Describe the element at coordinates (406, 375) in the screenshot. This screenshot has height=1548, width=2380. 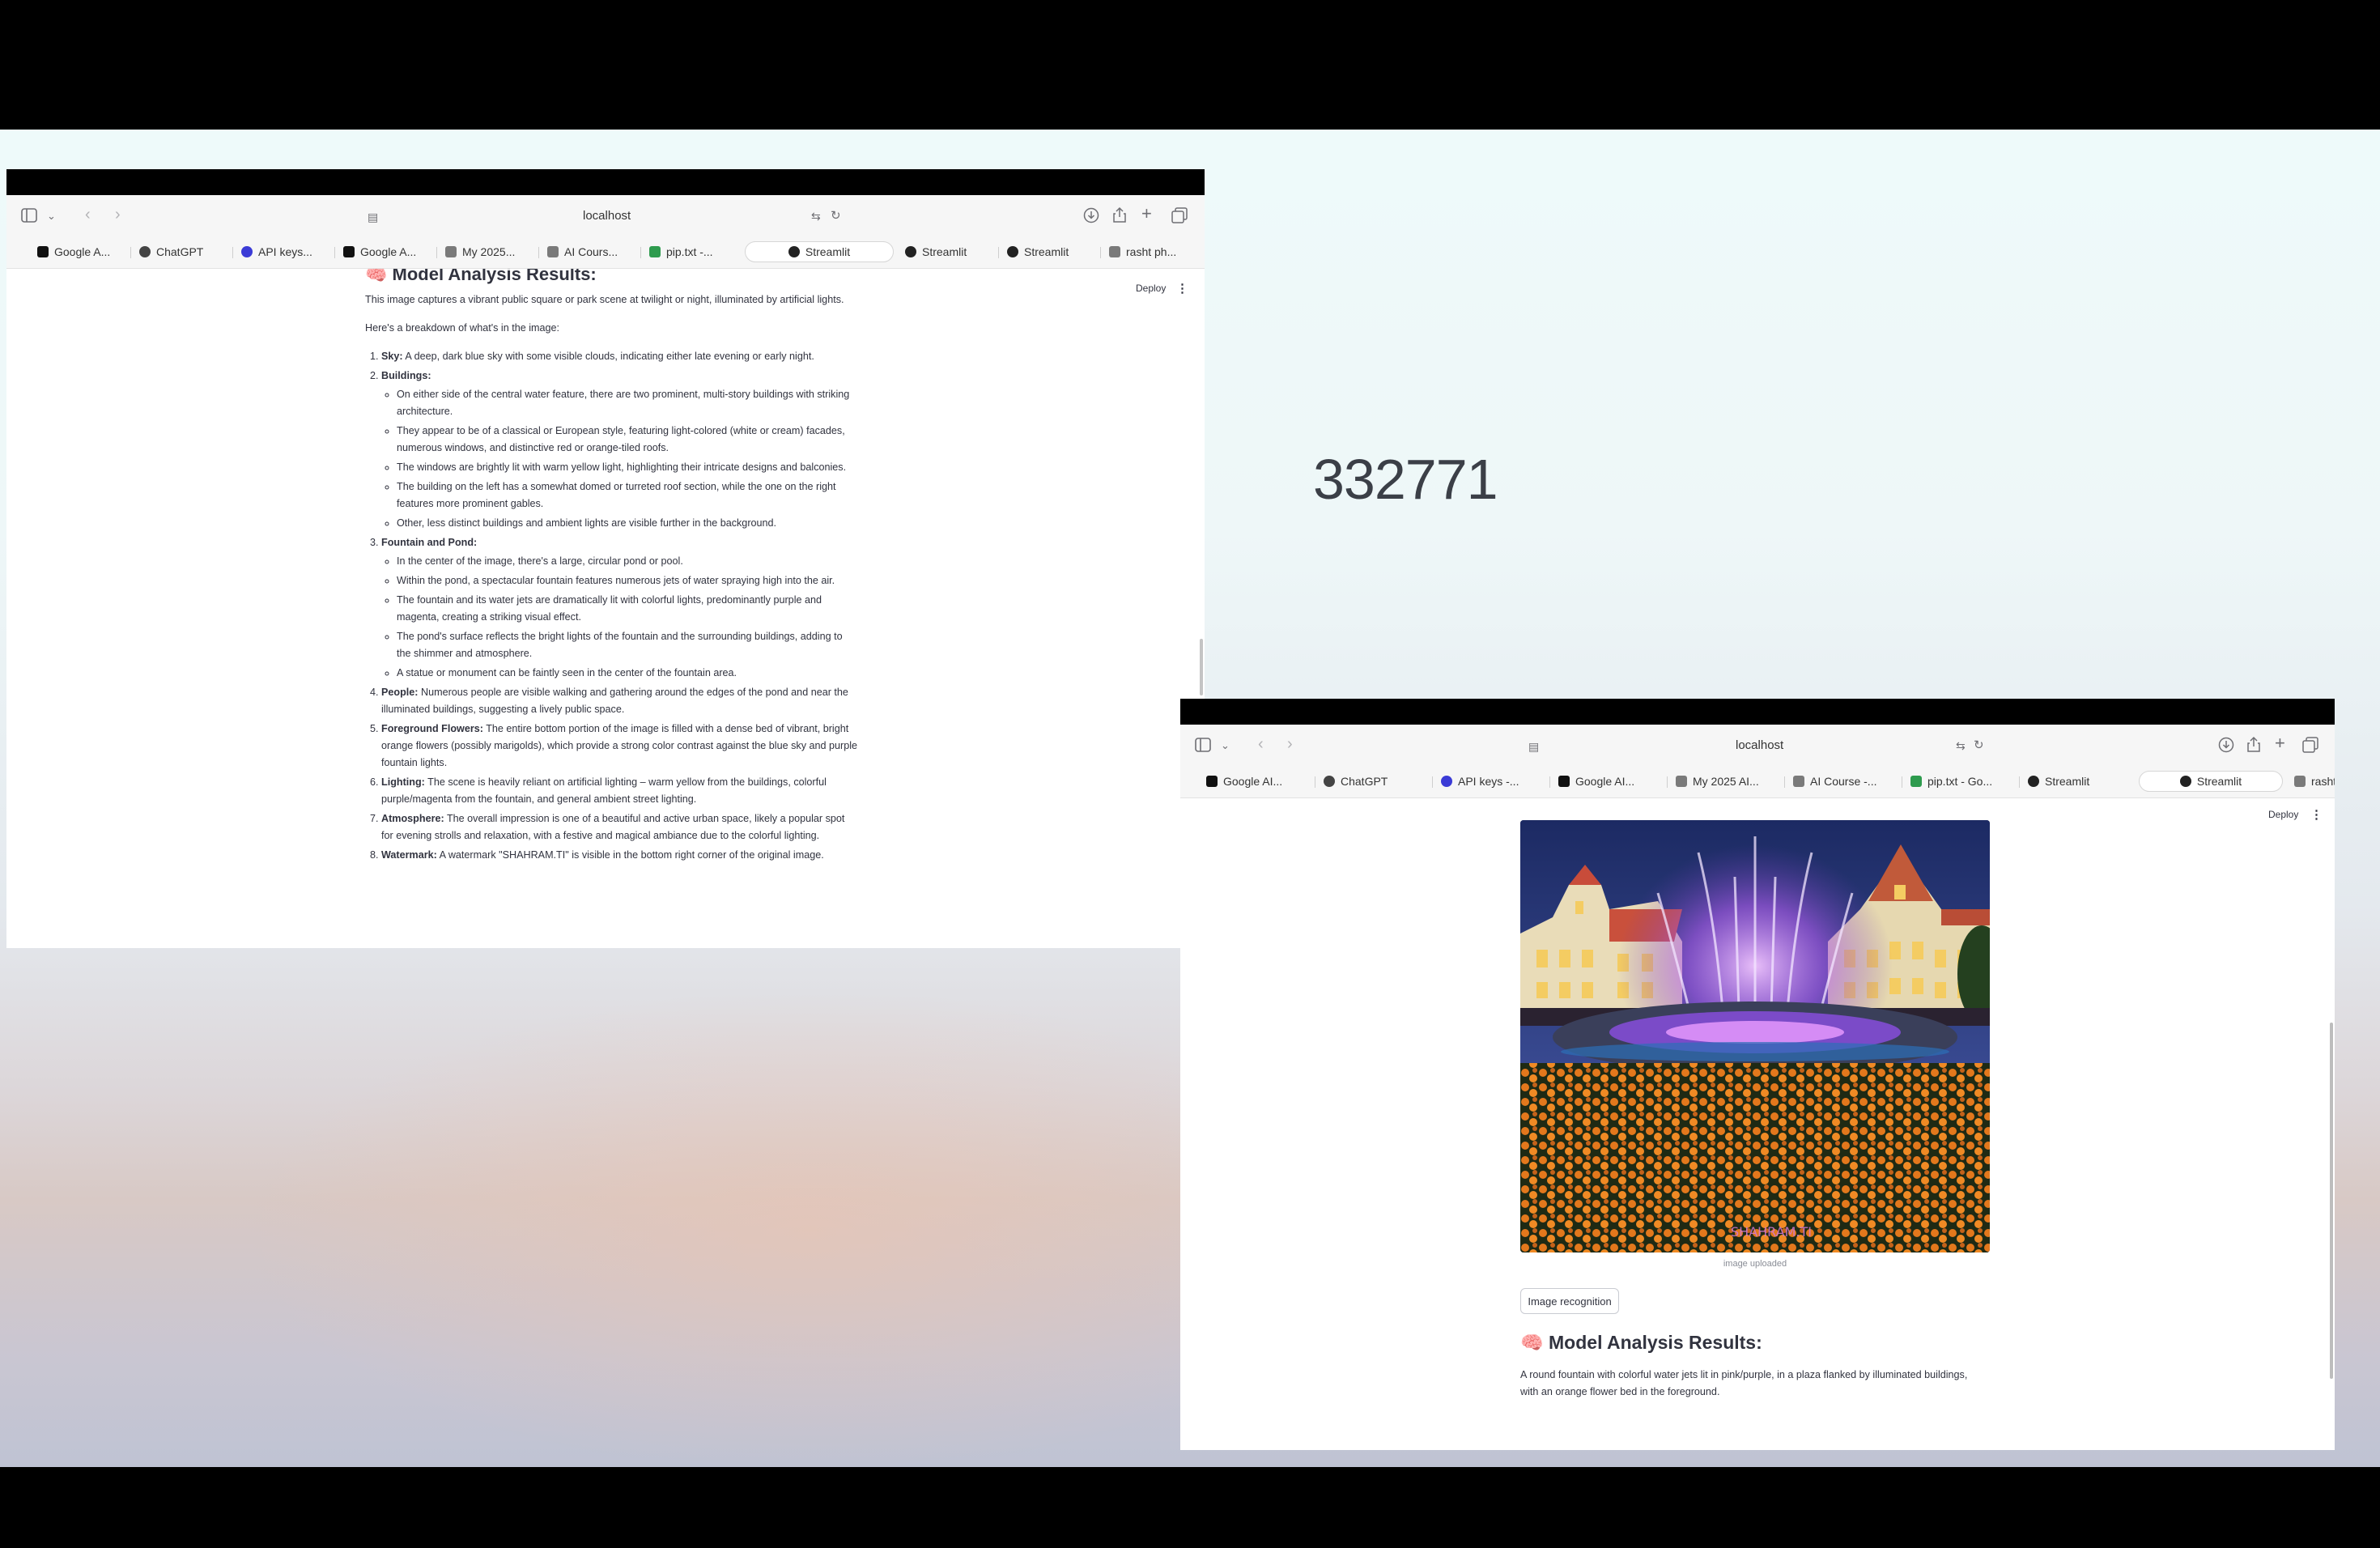
I see `breakdown-item-label: Buildings:` at that location.